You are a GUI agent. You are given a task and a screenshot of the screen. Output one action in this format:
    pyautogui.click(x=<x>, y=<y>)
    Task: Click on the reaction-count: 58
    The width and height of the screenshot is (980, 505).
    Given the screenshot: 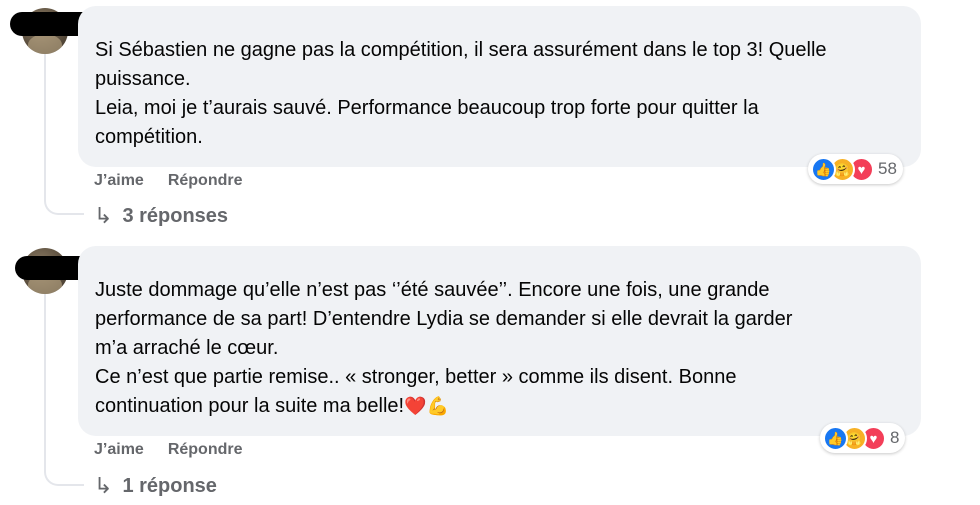 What is the action you would take?
    pyautogui.click(x=887, y=168)
    